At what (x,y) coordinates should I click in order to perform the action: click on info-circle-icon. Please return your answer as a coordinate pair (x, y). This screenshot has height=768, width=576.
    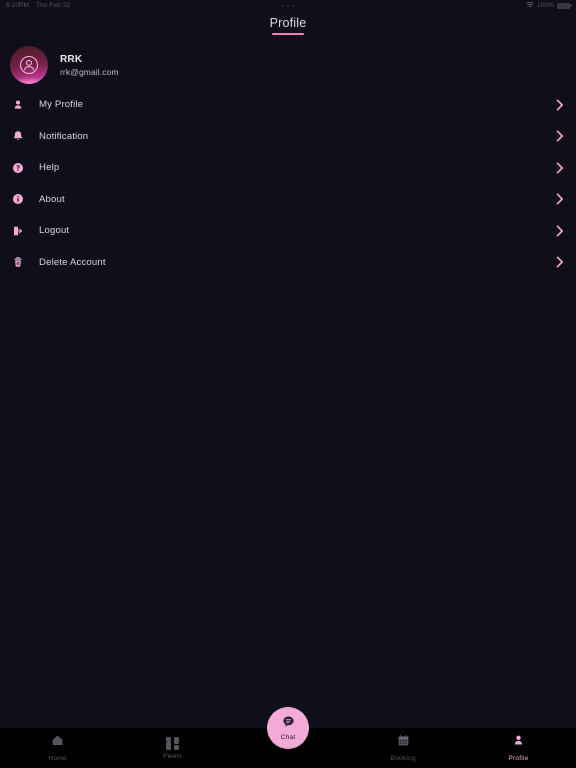
    Looking at the image, I should click on (18, 199).